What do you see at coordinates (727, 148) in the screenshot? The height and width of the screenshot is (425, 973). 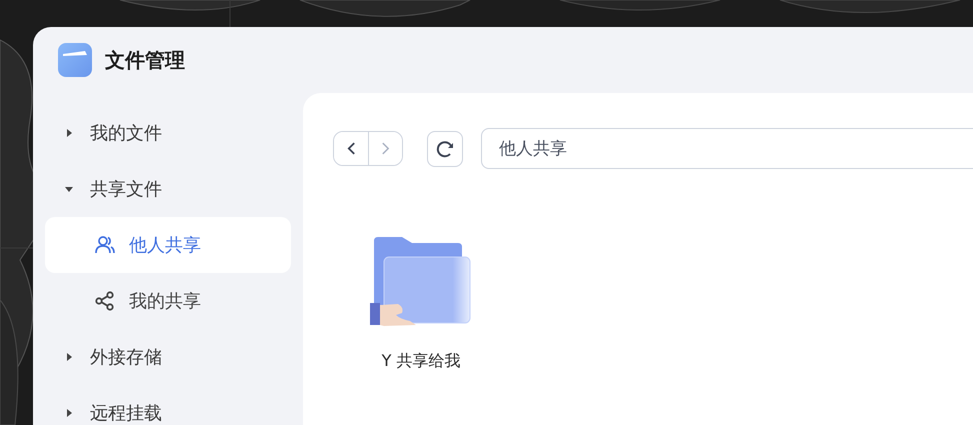 I see `path-field: 他人共享` at bounding box center [727, 148].